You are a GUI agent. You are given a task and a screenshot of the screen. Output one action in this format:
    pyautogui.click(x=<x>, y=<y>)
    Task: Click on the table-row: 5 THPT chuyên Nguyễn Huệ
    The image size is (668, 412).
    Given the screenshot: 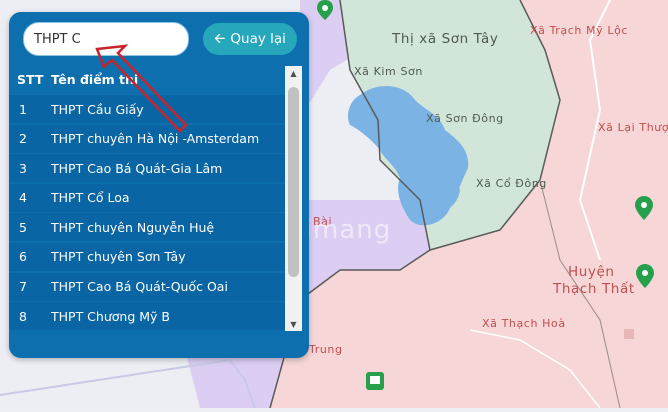 What is the action you would take?
    pyautogui.click(x=148, y=227)
    